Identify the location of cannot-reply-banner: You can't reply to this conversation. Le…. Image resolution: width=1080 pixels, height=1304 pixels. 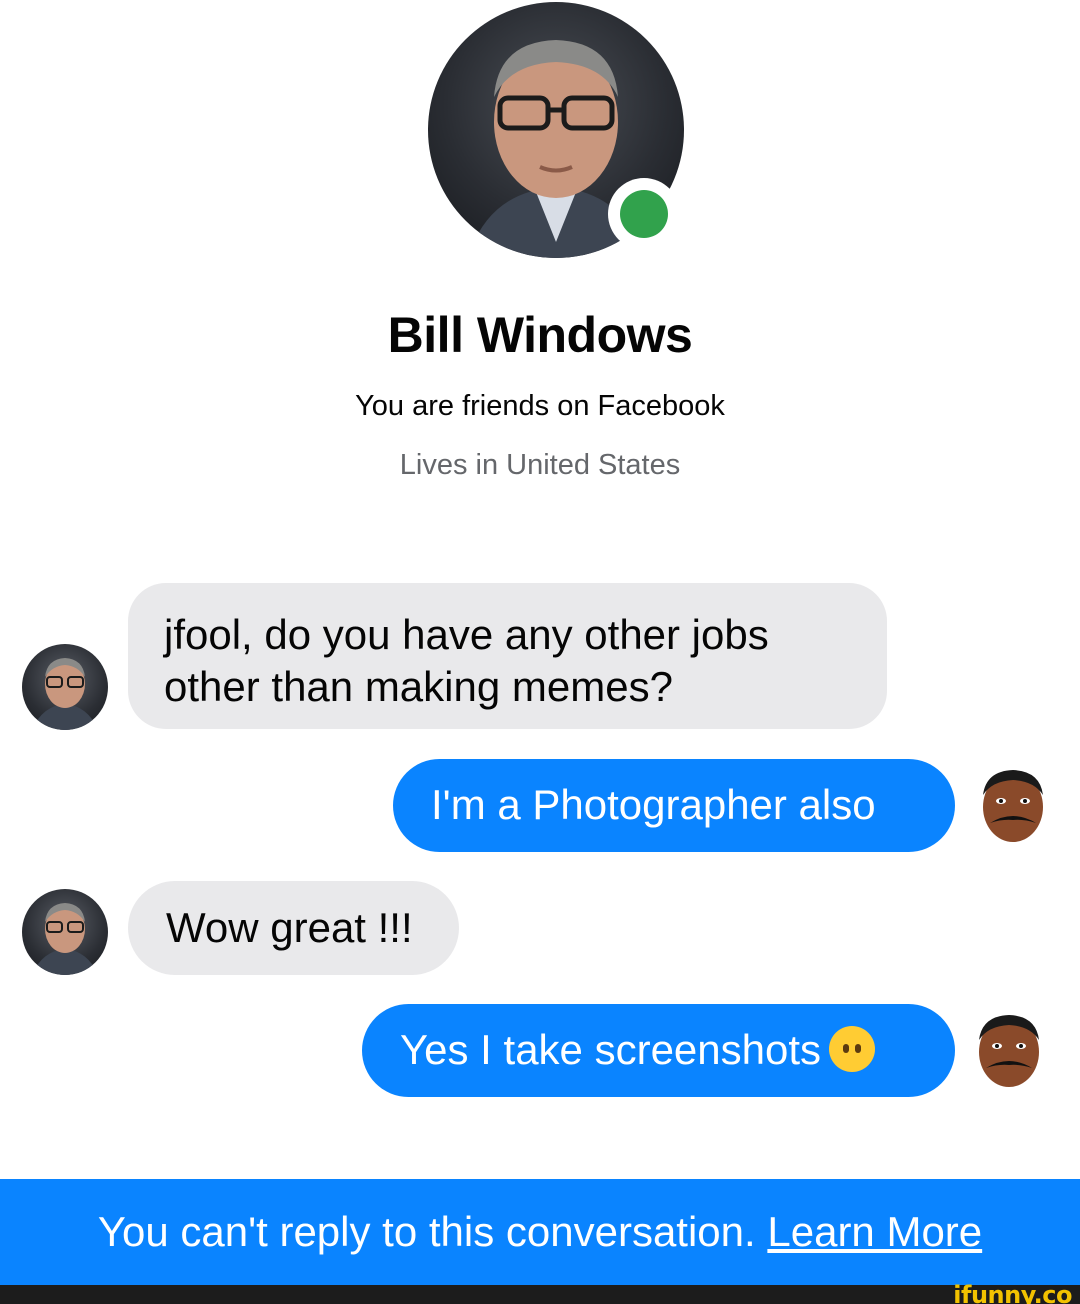
(540, 1232).